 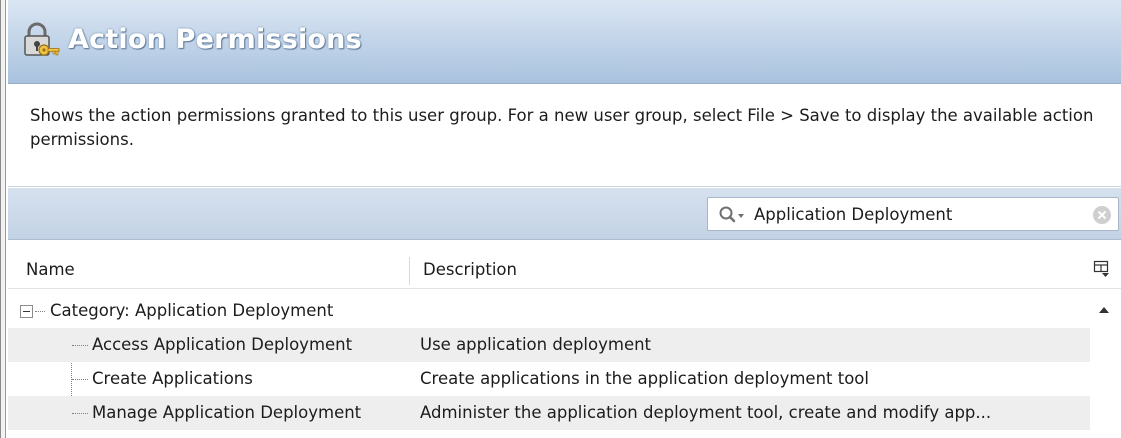 What do you see at coordinates (564, 270) in the screenshot?
I see `grid-header: Name Description` at bounding box center [564, 270].